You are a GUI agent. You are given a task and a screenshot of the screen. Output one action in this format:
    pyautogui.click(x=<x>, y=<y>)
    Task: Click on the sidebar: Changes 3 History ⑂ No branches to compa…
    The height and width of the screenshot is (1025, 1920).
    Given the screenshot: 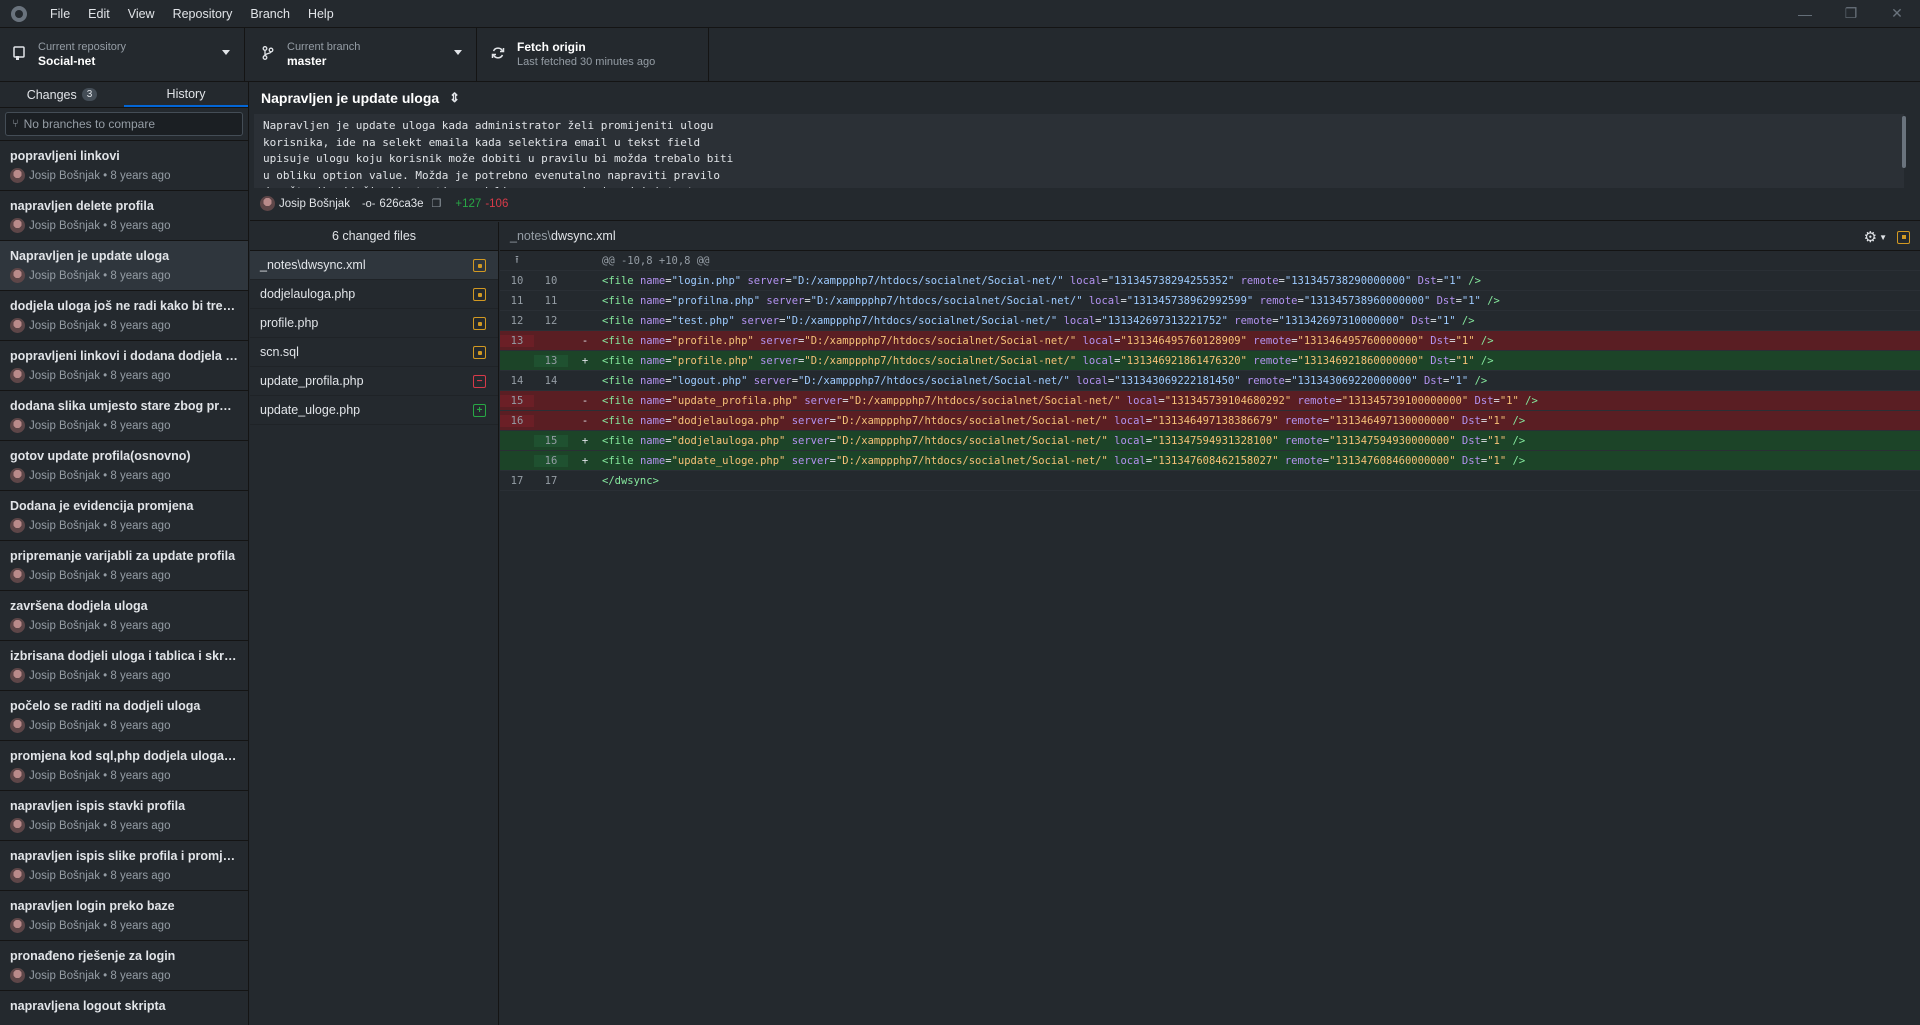 What is the action you would take?
    pyautogui.click(x=124, y=553)
    